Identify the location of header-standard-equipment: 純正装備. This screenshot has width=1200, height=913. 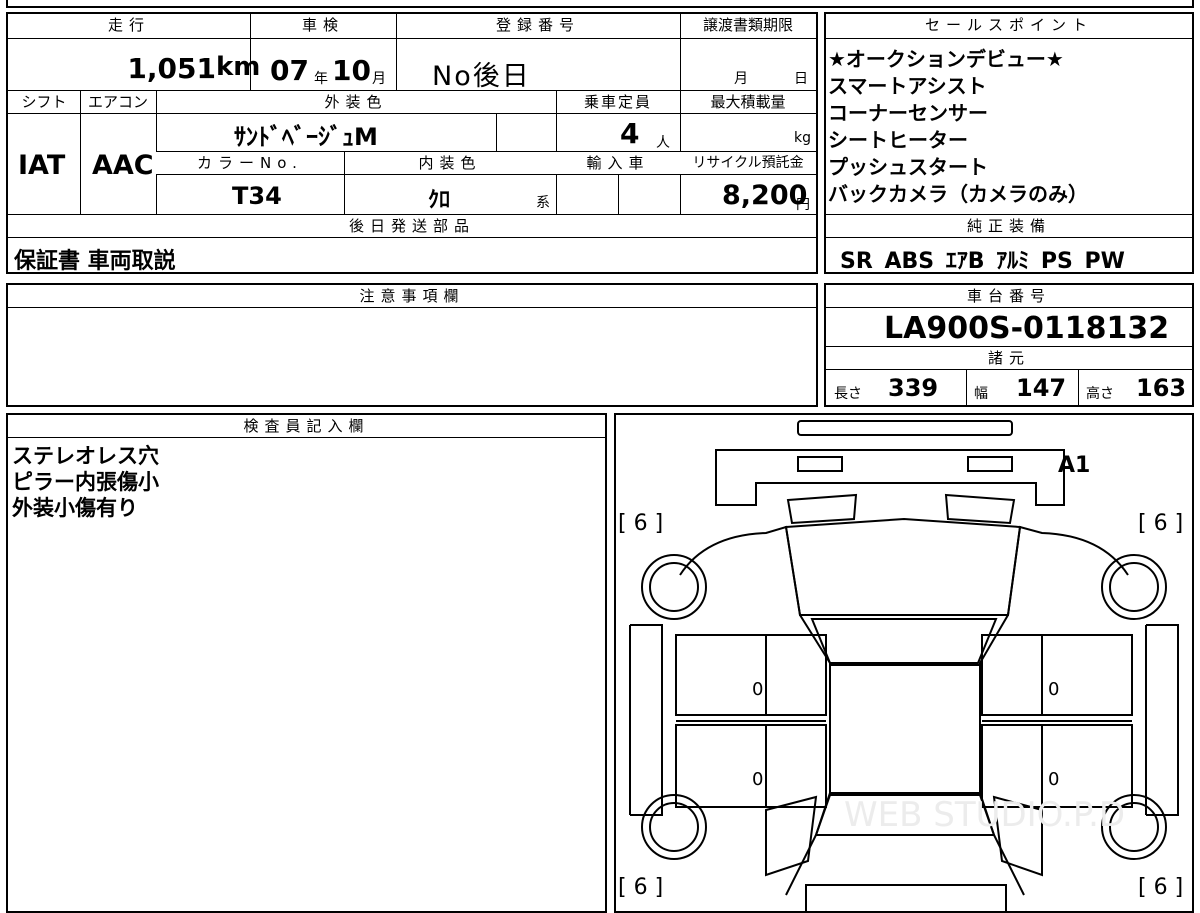
(1009, 226).